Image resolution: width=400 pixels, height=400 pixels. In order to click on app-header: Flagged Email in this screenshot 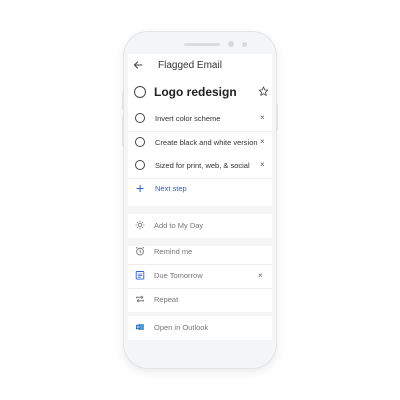, I will do `click(200, 67)`.